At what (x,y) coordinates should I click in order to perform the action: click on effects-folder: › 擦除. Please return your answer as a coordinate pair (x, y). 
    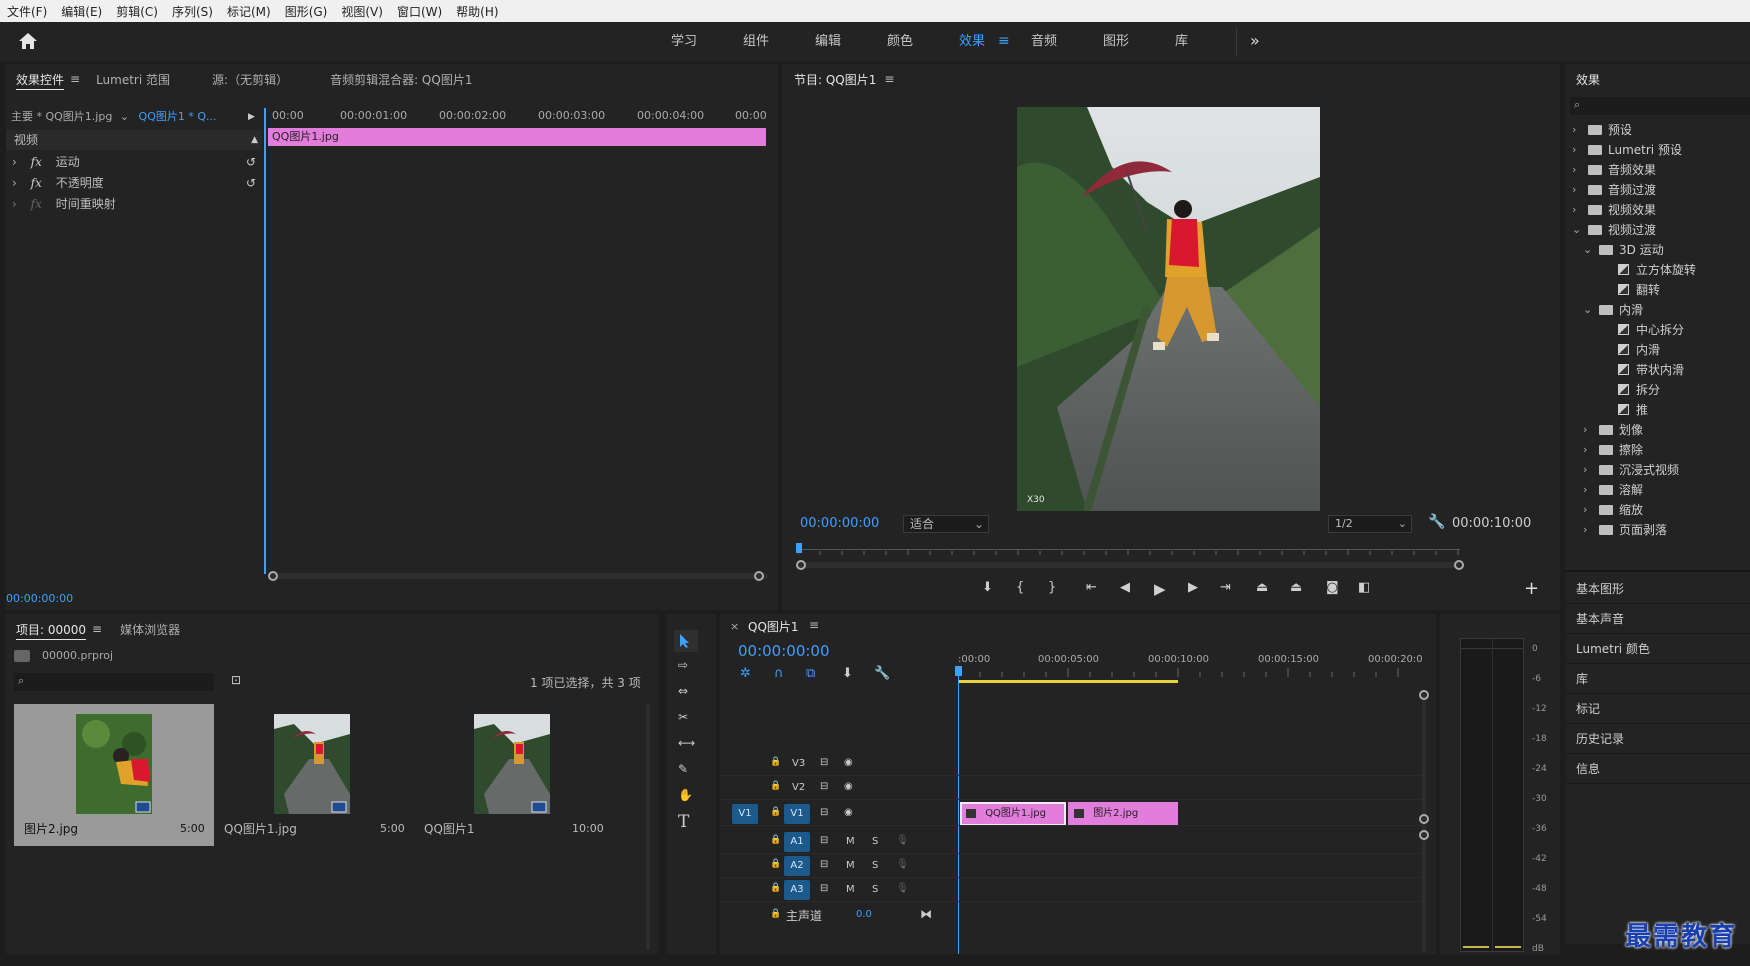
    Looking at the image, I should click on (1658, 450).